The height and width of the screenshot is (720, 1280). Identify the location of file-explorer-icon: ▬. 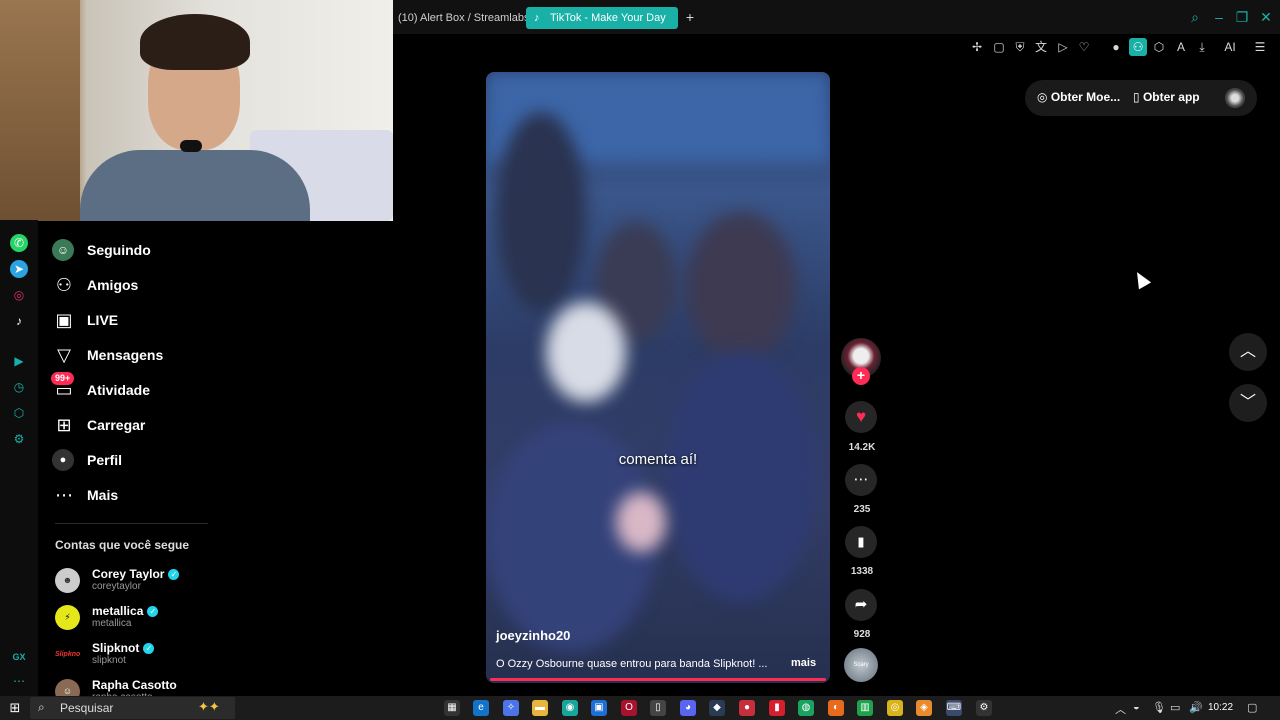
(540, 708).